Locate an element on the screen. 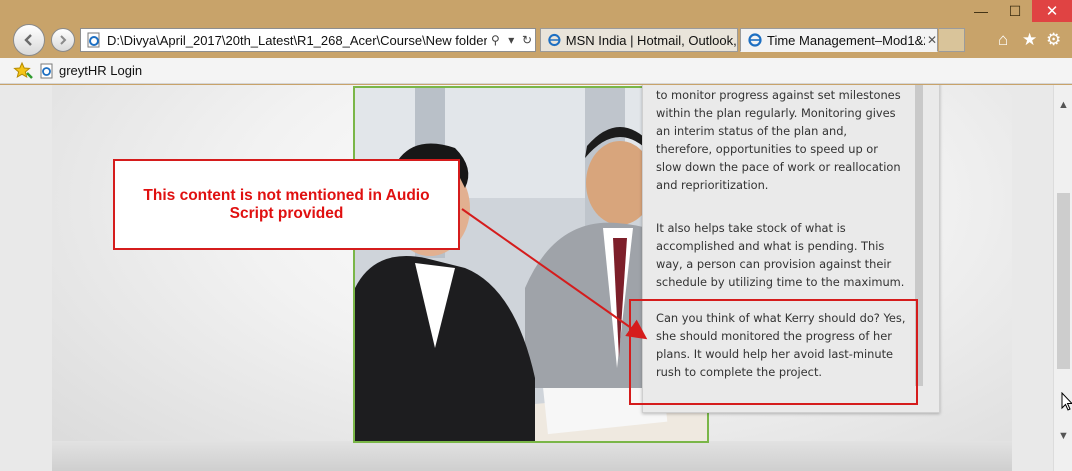 The height and width of the screenshot is (471, 1072). slide-footer-band is located at coordinates (532, 456).